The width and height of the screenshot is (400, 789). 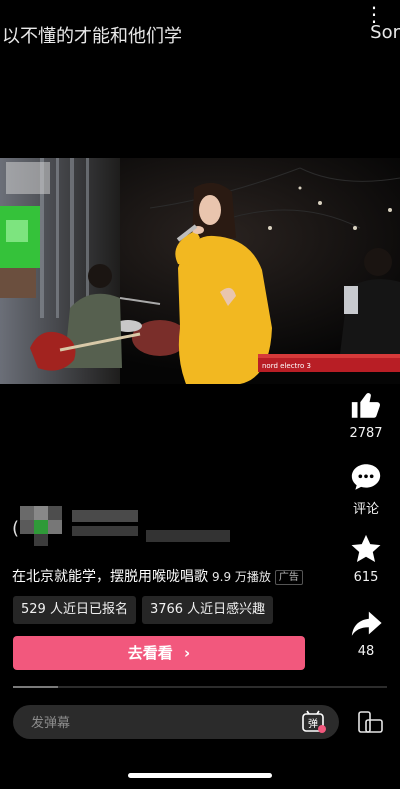 I want to click on advertiser-info-pixelated: (, so click(x=127, y=526).